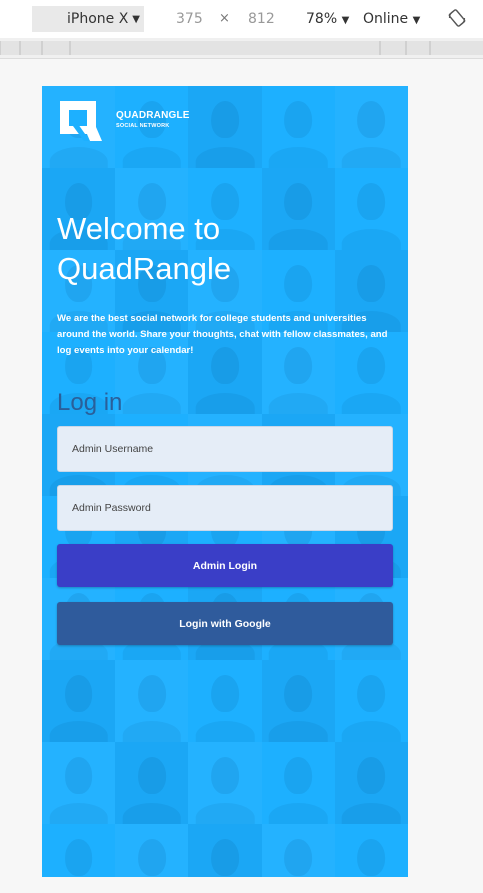 Image resolution: width=483 pixels, height=893 pixels. I want to click on network-throttle-select: Online ▼, so click(391, 19).